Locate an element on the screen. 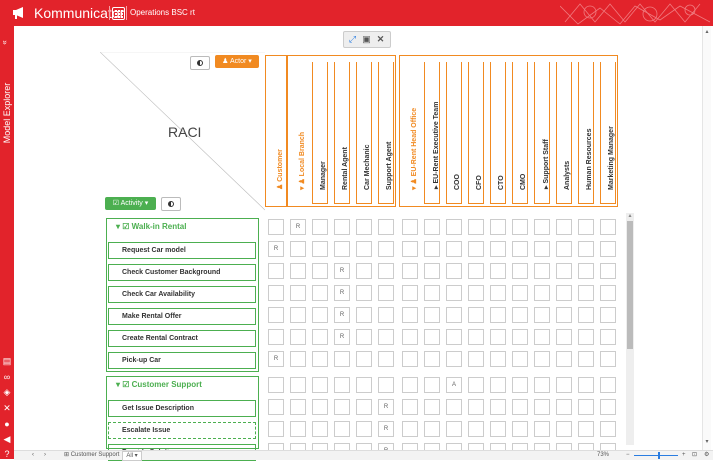  link-icon: ∞ is located at coordinates (7, 377).